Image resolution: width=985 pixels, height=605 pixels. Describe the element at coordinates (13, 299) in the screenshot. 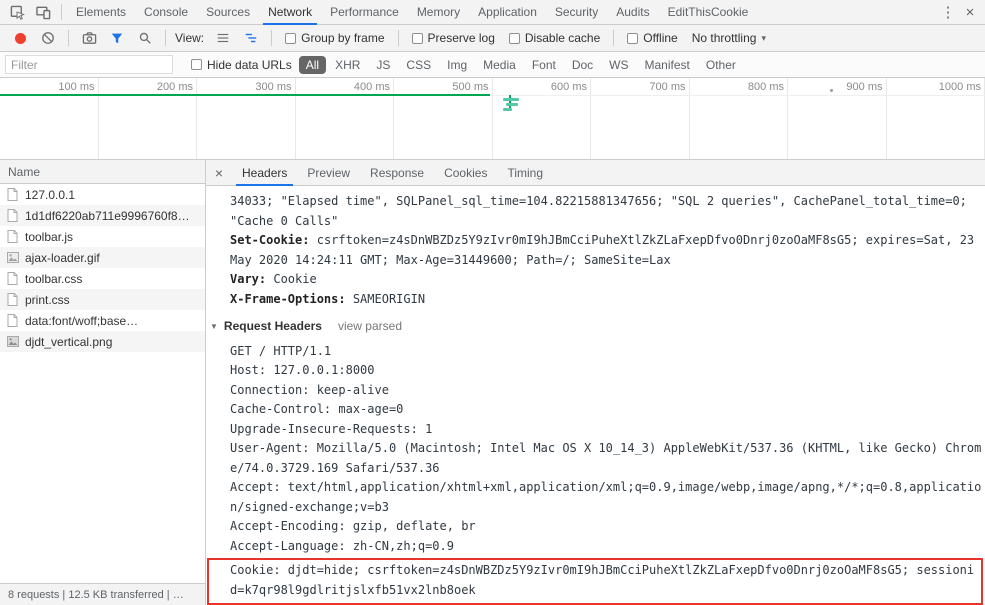

I see `stylesheet-icon` at that location.